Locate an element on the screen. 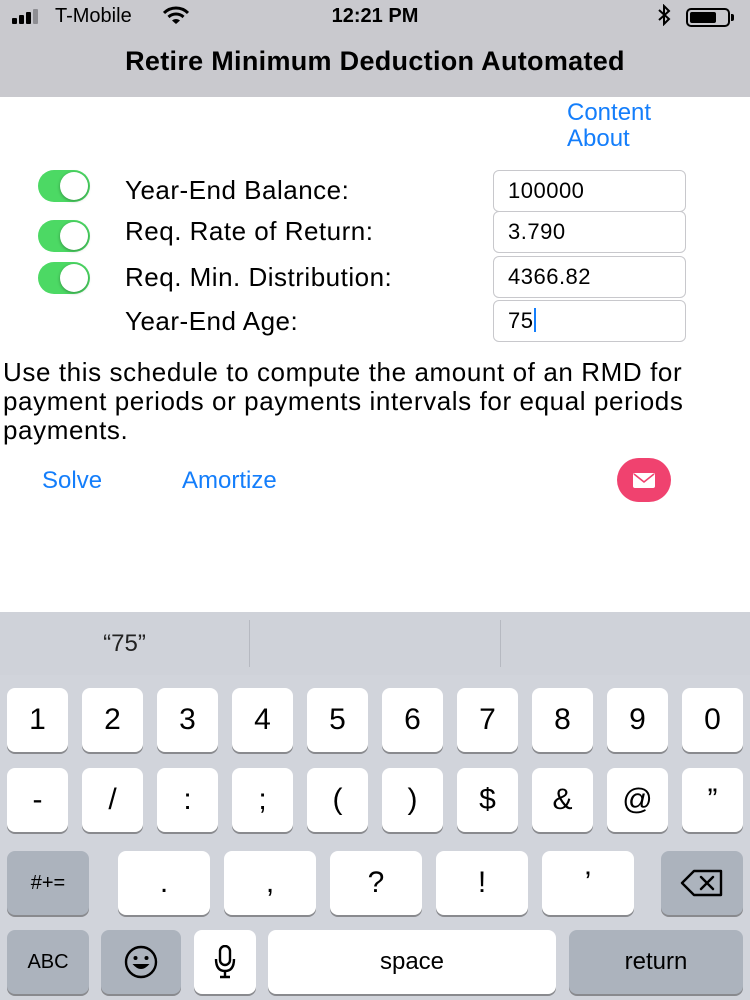 Image resolution: width=750 pixels, height=1000 pixels. solve-button: Solve is located at coordinates (72, 481).